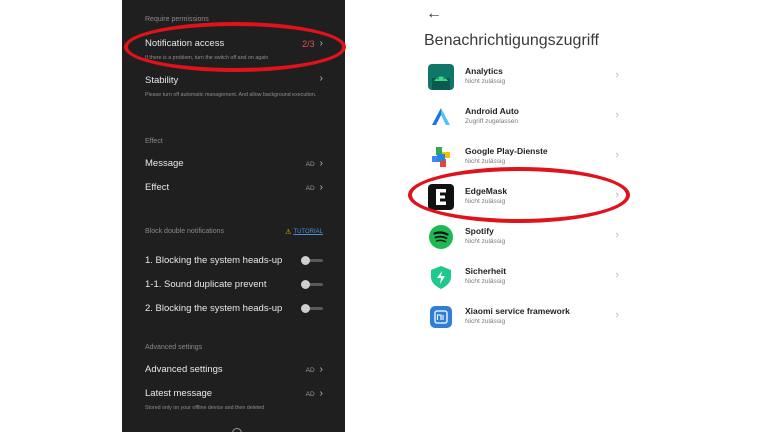 Image resolution: width=768 pixels, height=432 pixels. I want to click on app-list-item: Analytics Nicht zulässig ›, so click(524, 82).